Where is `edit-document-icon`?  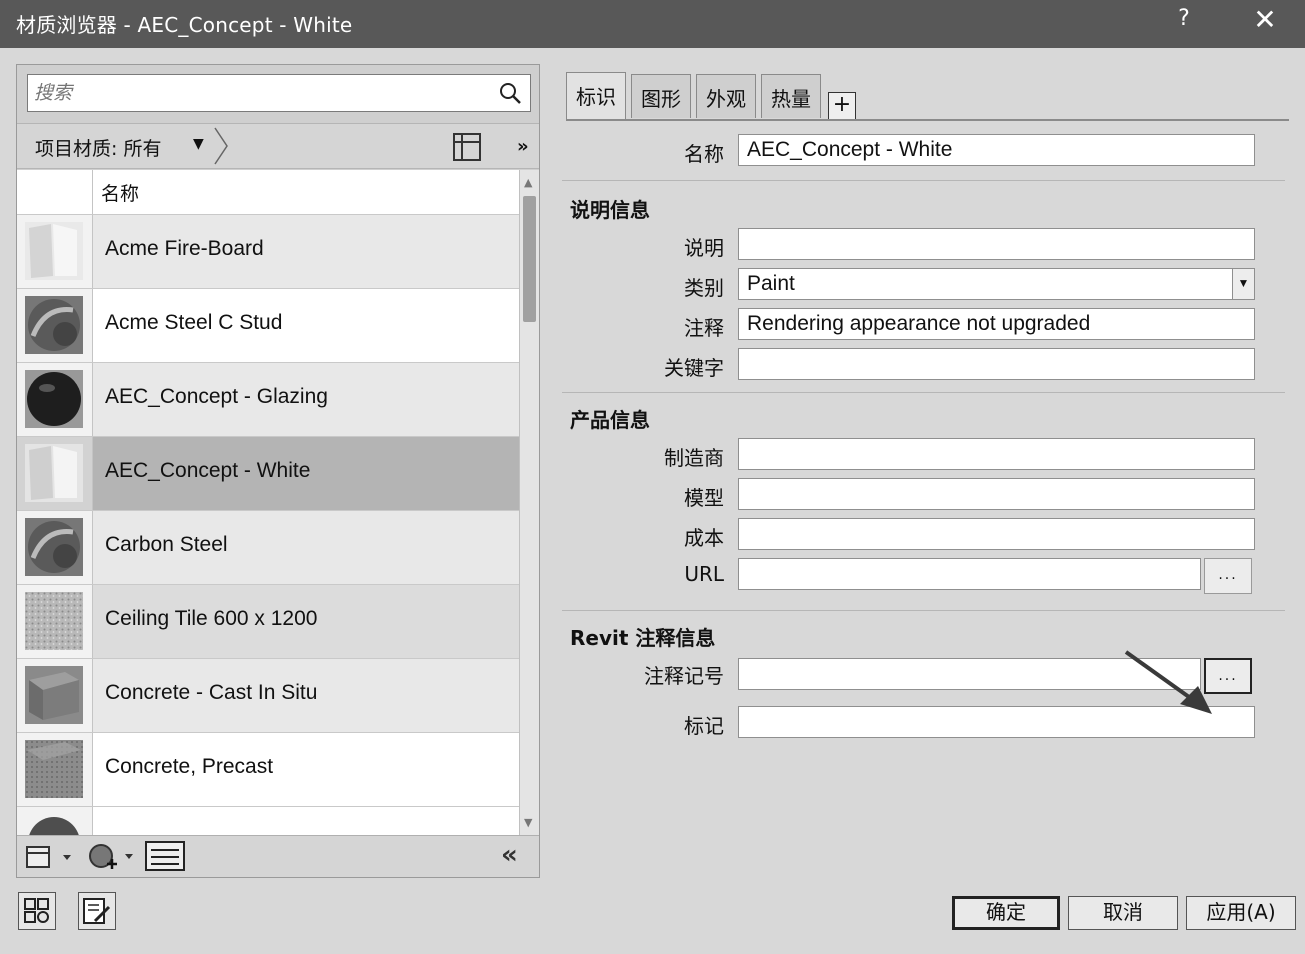
edit-document-icon is located at coordinates (97, 911).